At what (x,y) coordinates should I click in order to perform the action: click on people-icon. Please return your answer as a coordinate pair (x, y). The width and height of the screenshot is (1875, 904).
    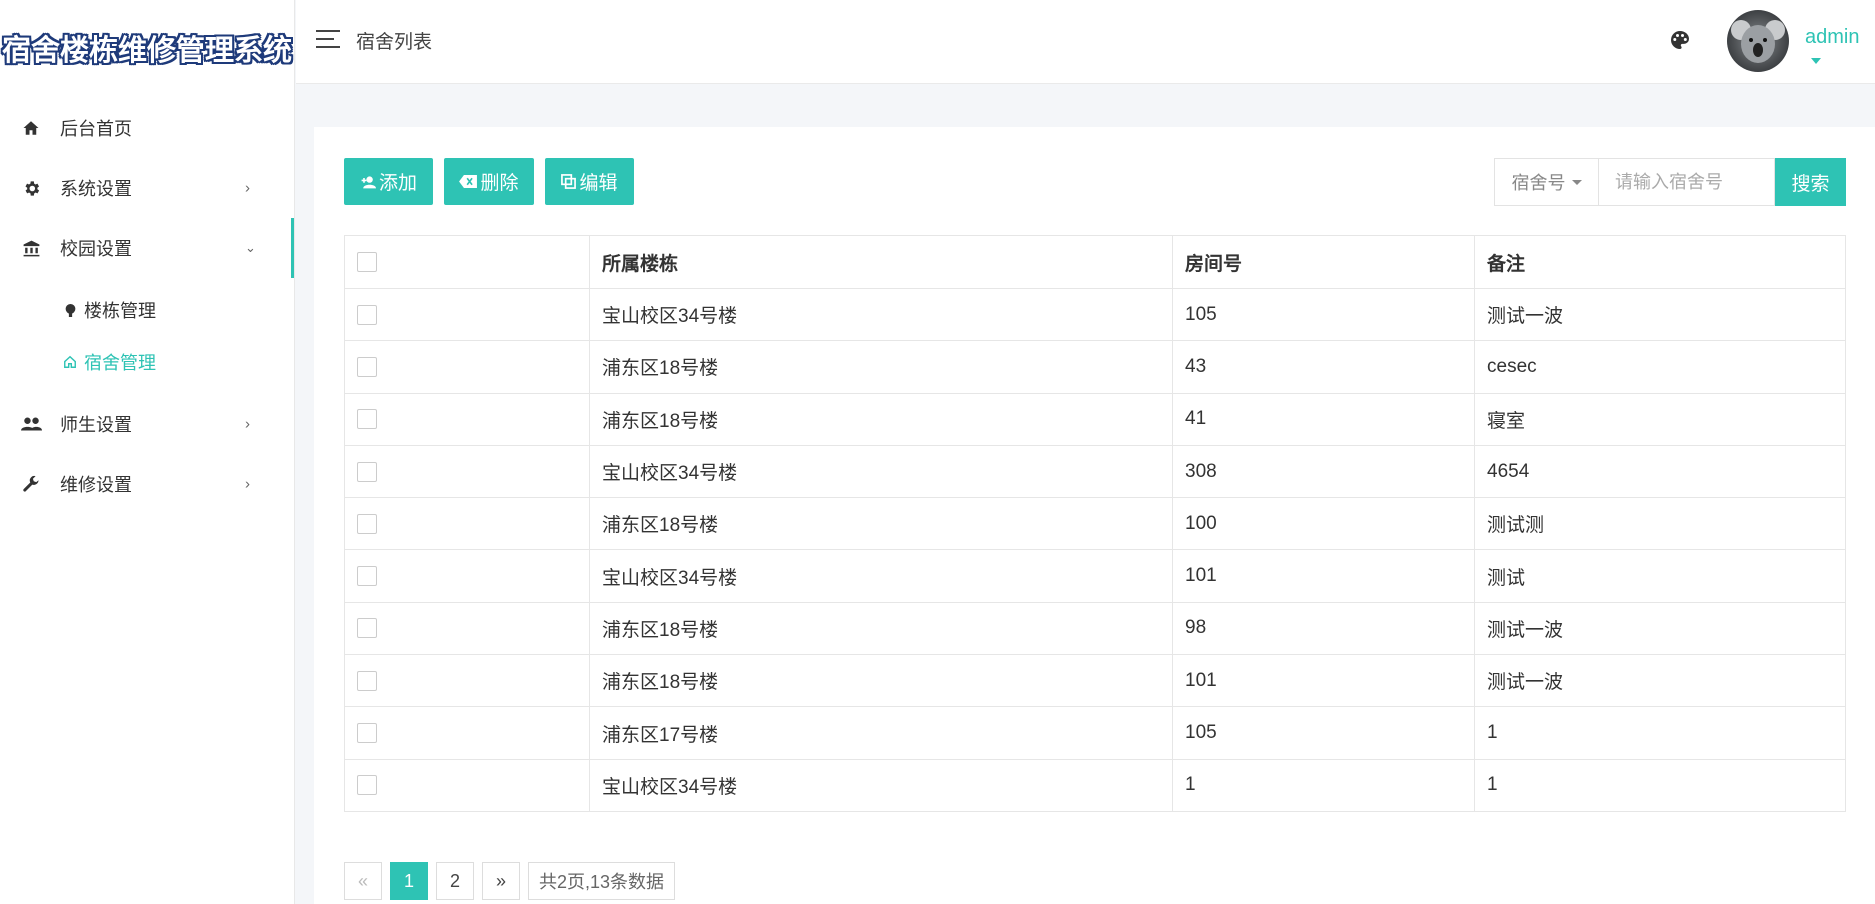
    Looking at the image, I should click on (31, 424).